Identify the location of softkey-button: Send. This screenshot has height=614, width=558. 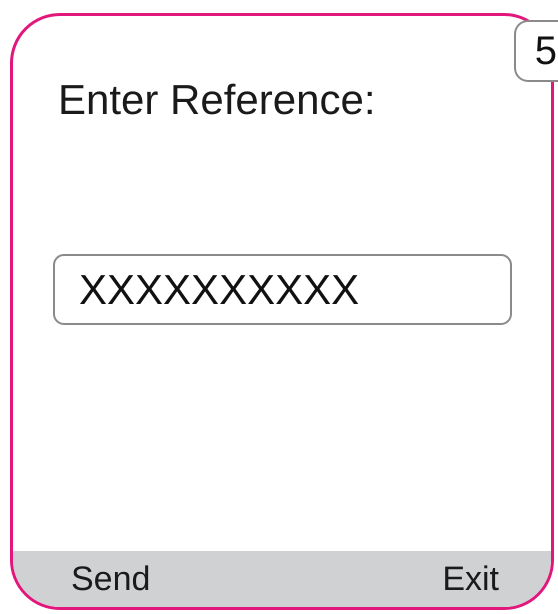
(110, 579).